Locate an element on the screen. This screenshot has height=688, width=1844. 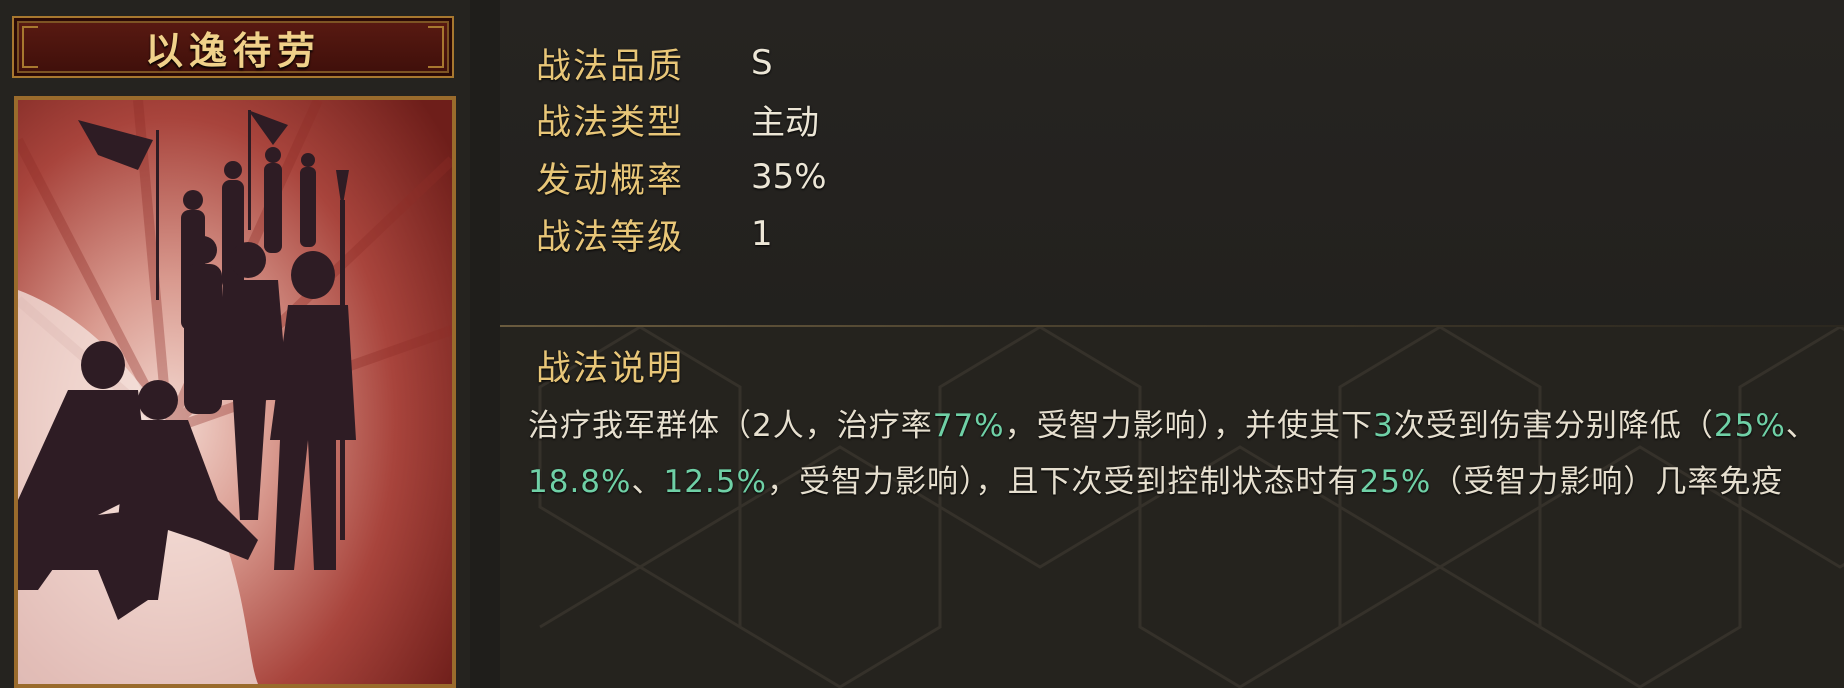
skill-name-banner: 以逸待劳 is located at coordinates (233, 47).